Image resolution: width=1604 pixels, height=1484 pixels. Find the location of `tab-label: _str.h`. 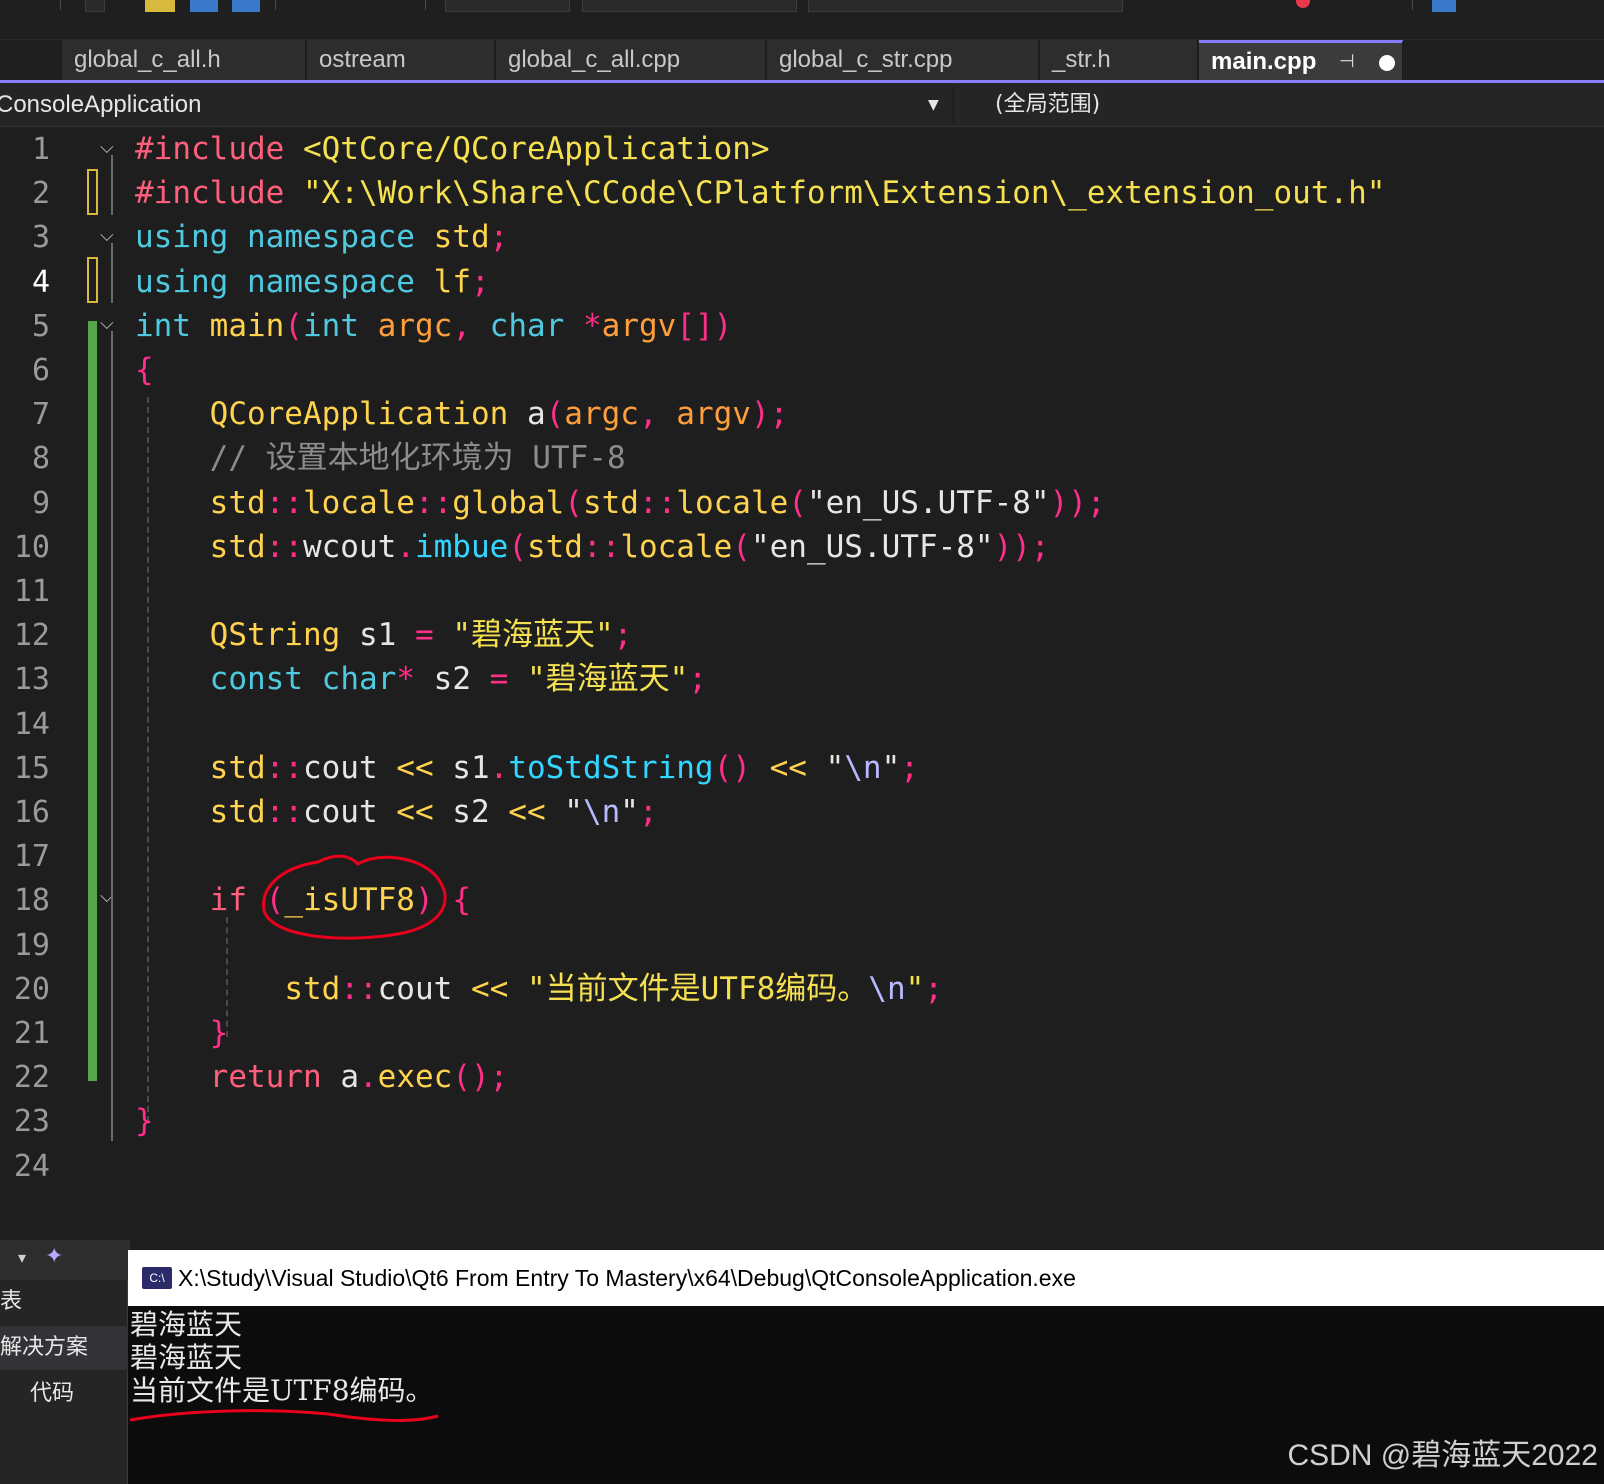

tab-label: _str.h is located at coordinates (1081, 59).